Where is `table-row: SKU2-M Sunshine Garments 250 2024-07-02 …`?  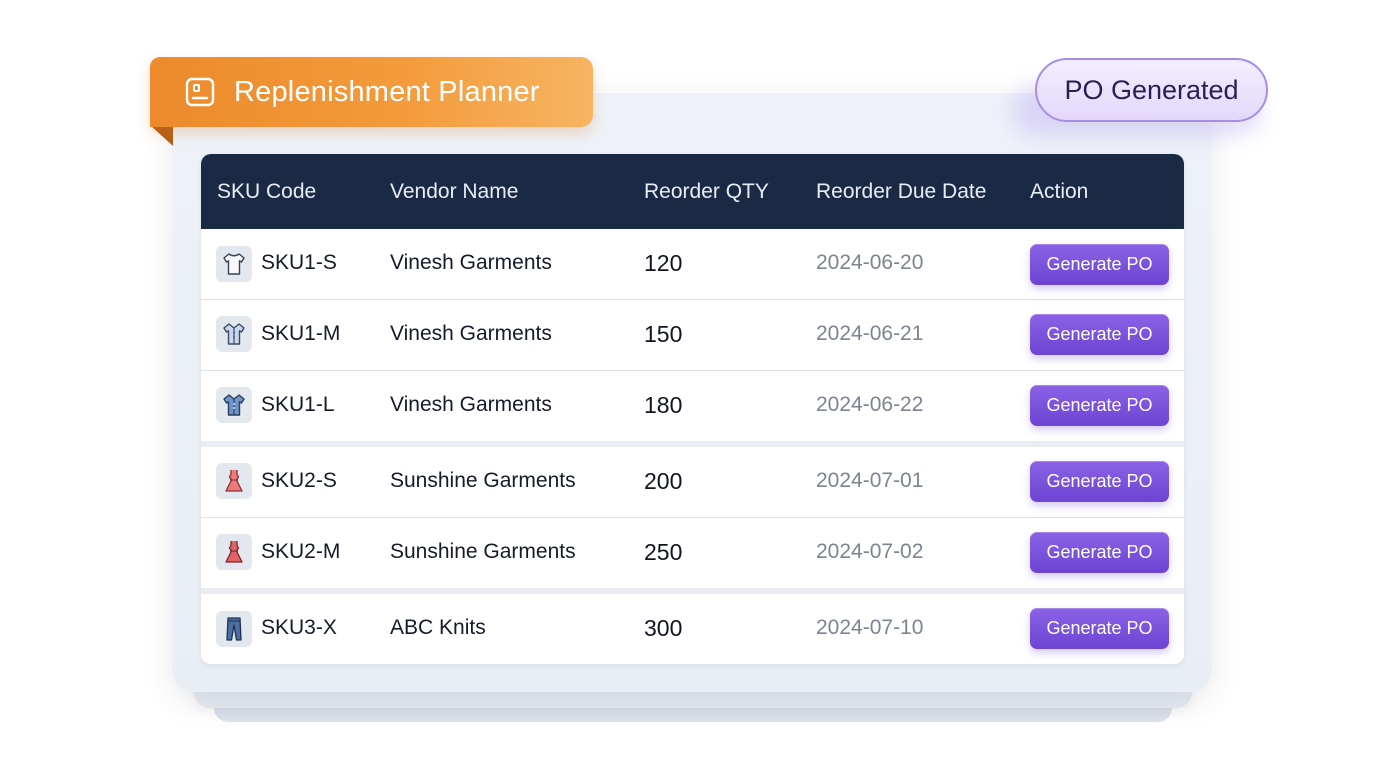 table-row: SKU2-M Sunshine Garments 250 2024-07-02 … is located at coordinates (692, 553).